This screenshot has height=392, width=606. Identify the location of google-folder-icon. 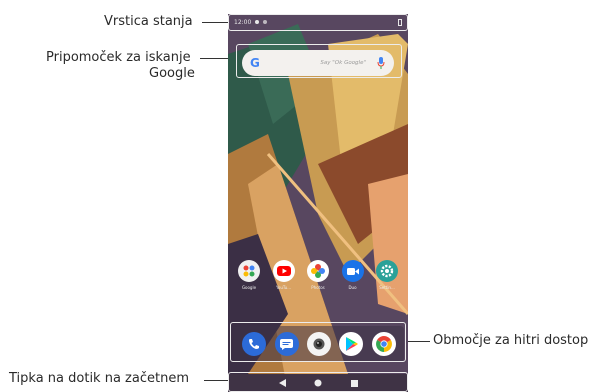
(249, 271).